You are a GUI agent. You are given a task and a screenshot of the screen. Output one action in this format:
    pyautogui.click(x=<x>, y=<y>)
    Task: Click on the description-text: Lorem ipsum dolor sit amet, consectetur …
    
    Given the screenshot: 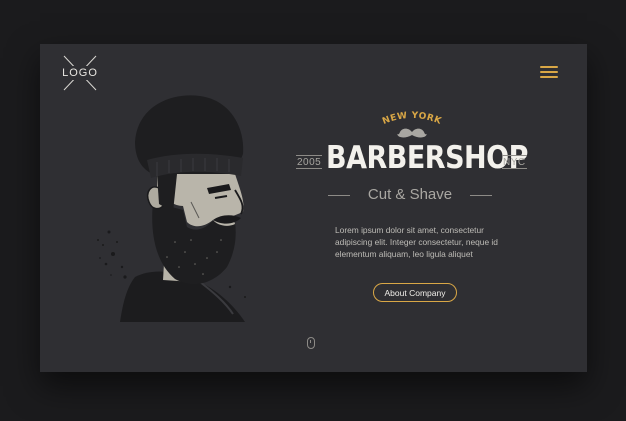 What is the action you would take?
    pyautogui.click(x=416, y=242)
    